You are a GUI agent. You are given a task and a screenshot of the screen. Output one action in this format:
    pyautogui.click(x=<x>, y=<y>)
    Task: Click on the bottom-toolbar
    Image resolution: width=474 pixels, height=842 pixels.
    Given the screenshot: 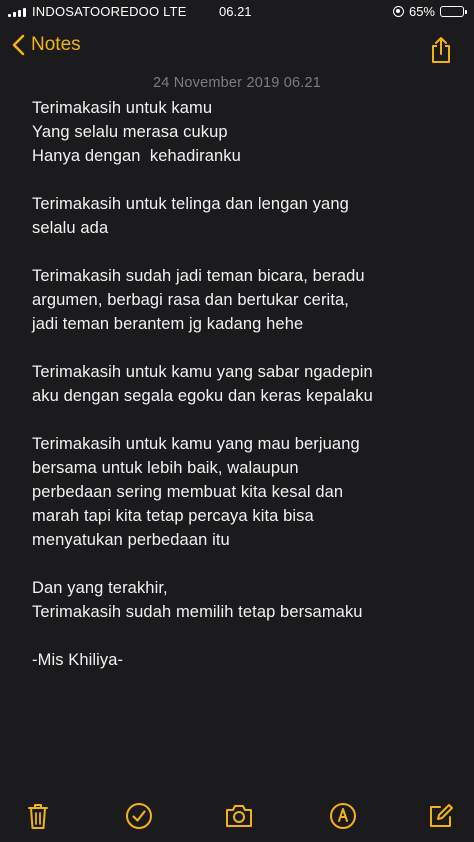 What is the action you would take?
    pyautogui.click(x=237, y=818)
    